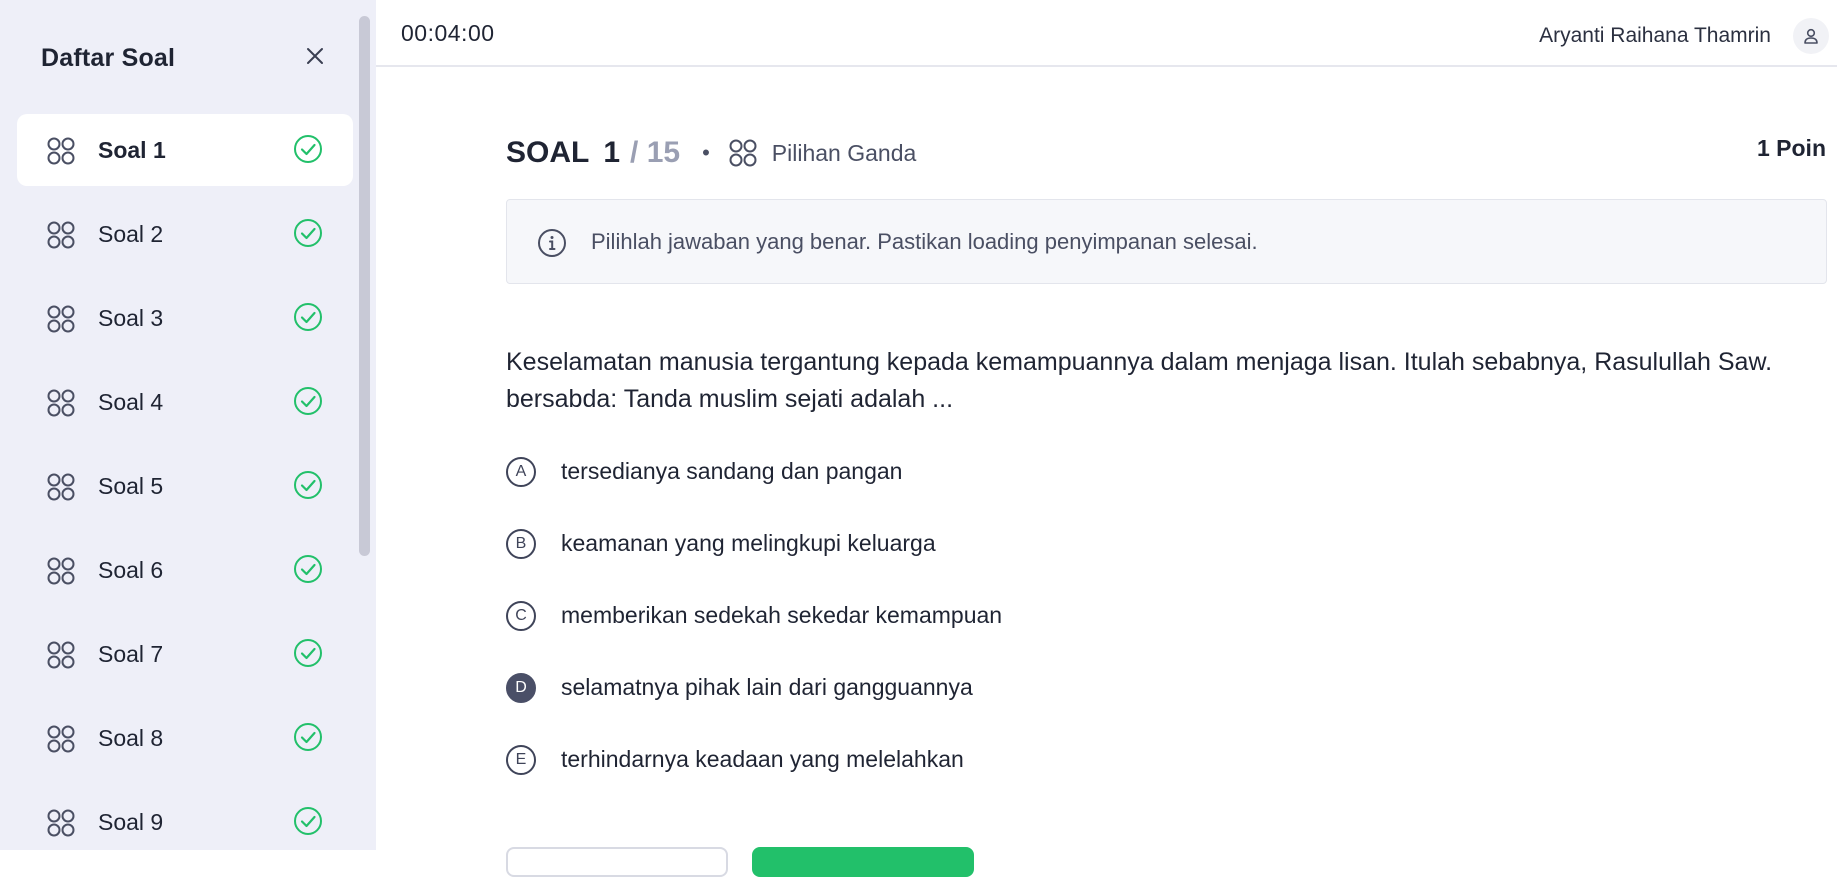  What do you see at coordinates (131, 402) in the screenshot?
I see `sidebar-item-label: Soal 4` at bounding box center [131, 402].